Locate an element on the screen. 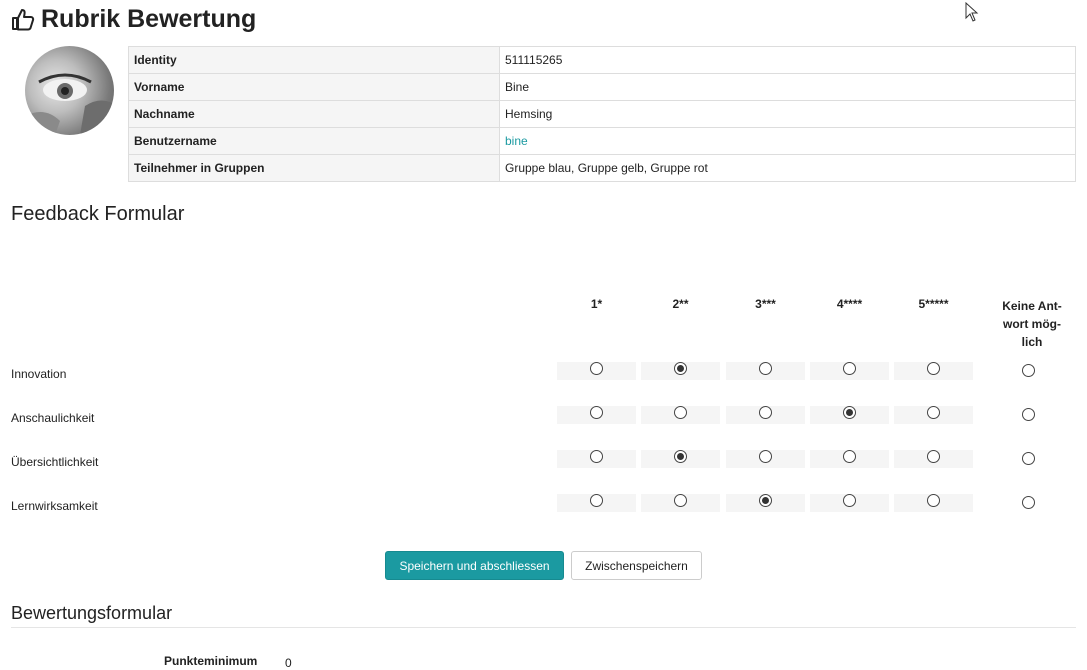  table-row: Identity 511115265 is located at coordinates (602, 60).